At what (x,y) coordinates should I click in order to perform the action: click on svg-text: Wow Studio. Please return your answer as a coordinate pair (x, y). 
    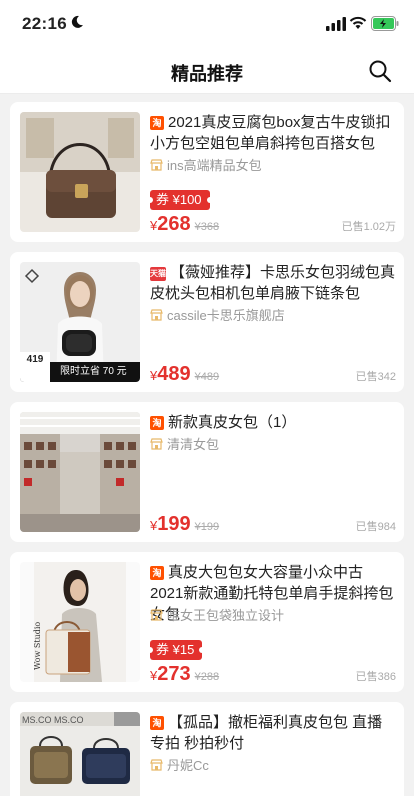
    Looking at the image, I should click on (37, 646).